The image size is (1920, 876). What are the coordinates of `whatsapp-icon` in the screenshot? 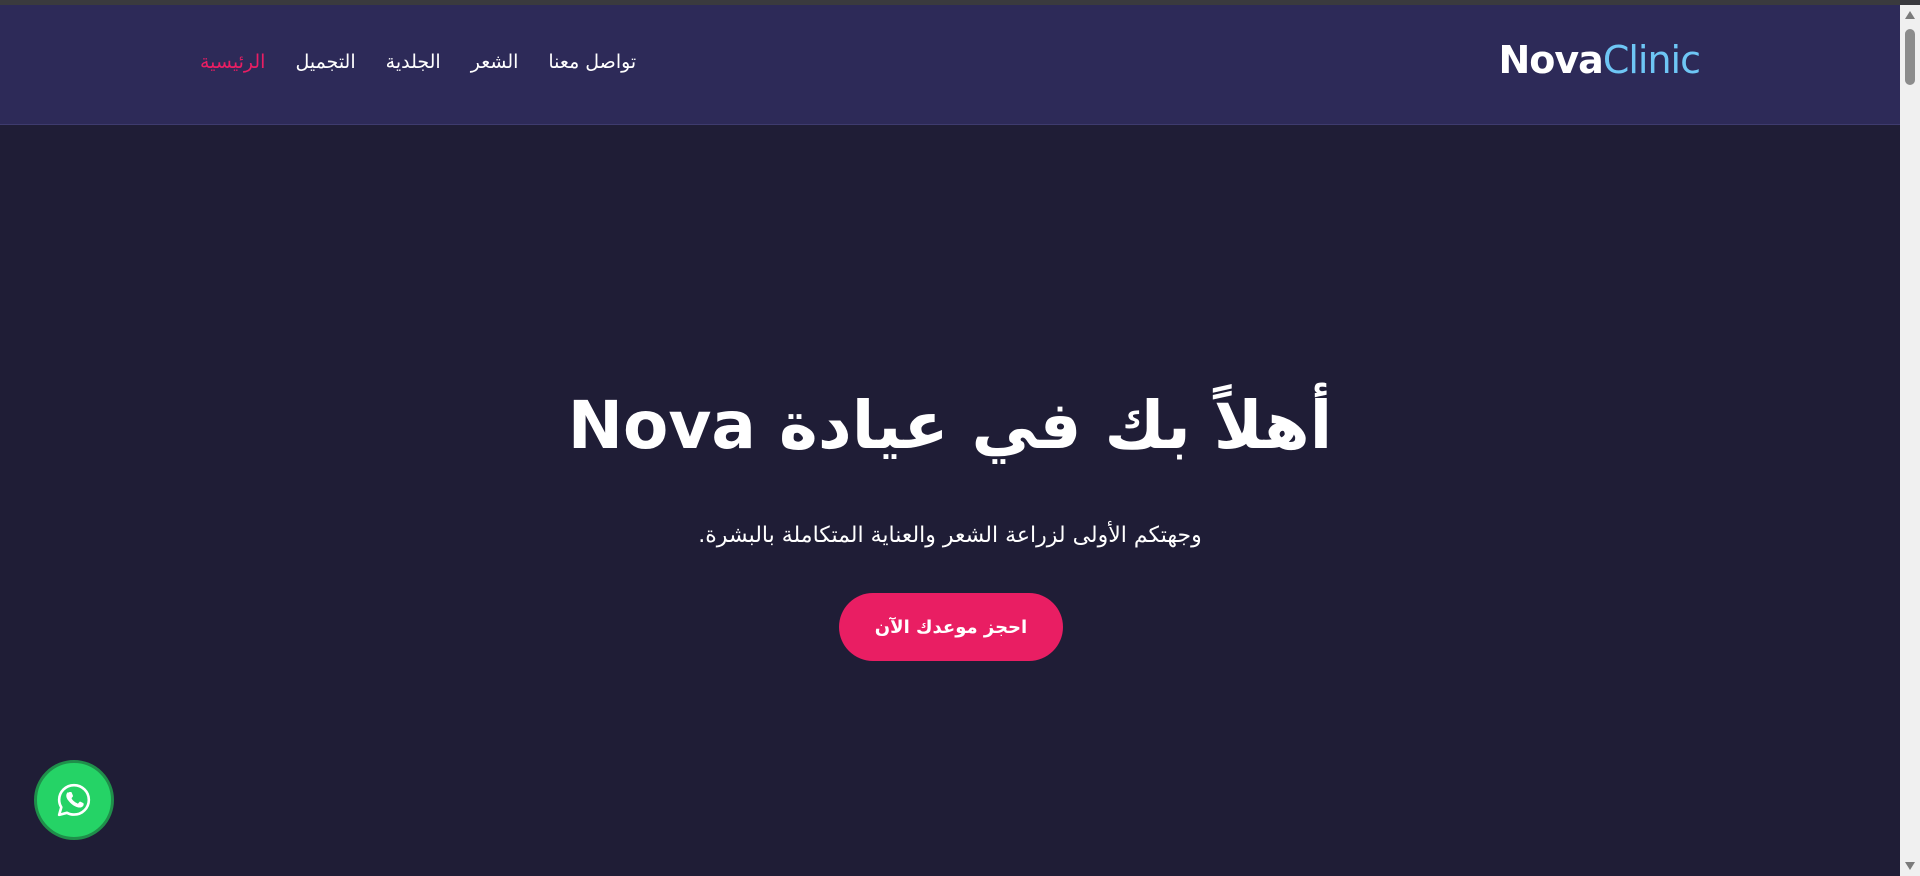 It's located at (74, 800).